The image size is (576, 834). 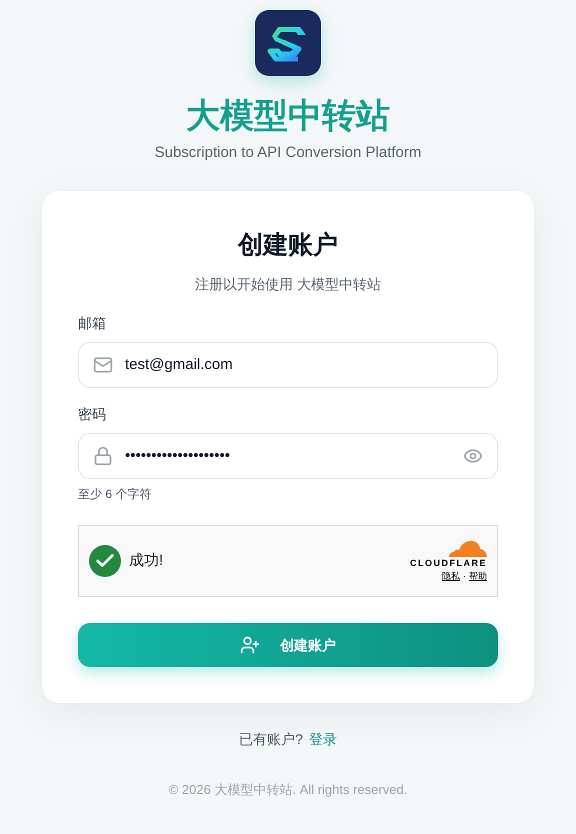 What do you see at coordinates (451, 577) in the screenshot?
I see `privacy-link: 隐私` at bounding box center [451, 577].